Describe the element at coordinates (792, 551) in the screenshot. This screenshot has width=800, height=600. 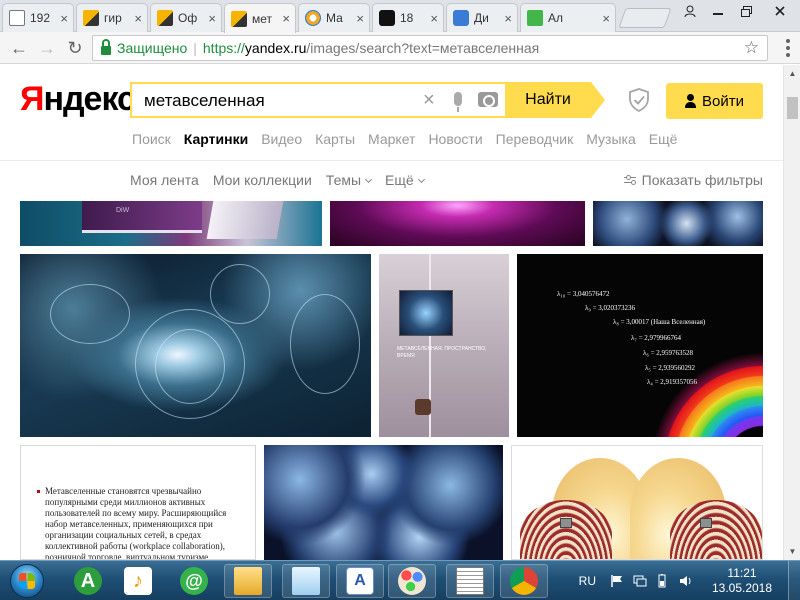
I see `scroll-down-arrow-icon: ▼` at that location.